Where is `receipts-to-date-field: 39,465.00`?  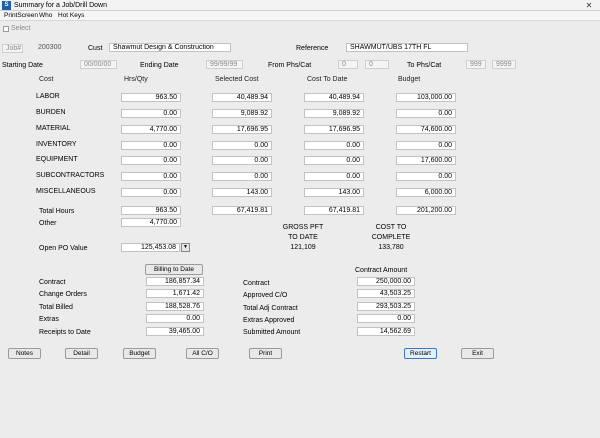
receipts-to-date-field: 39,465.00 is located at coordinates (175, 331).